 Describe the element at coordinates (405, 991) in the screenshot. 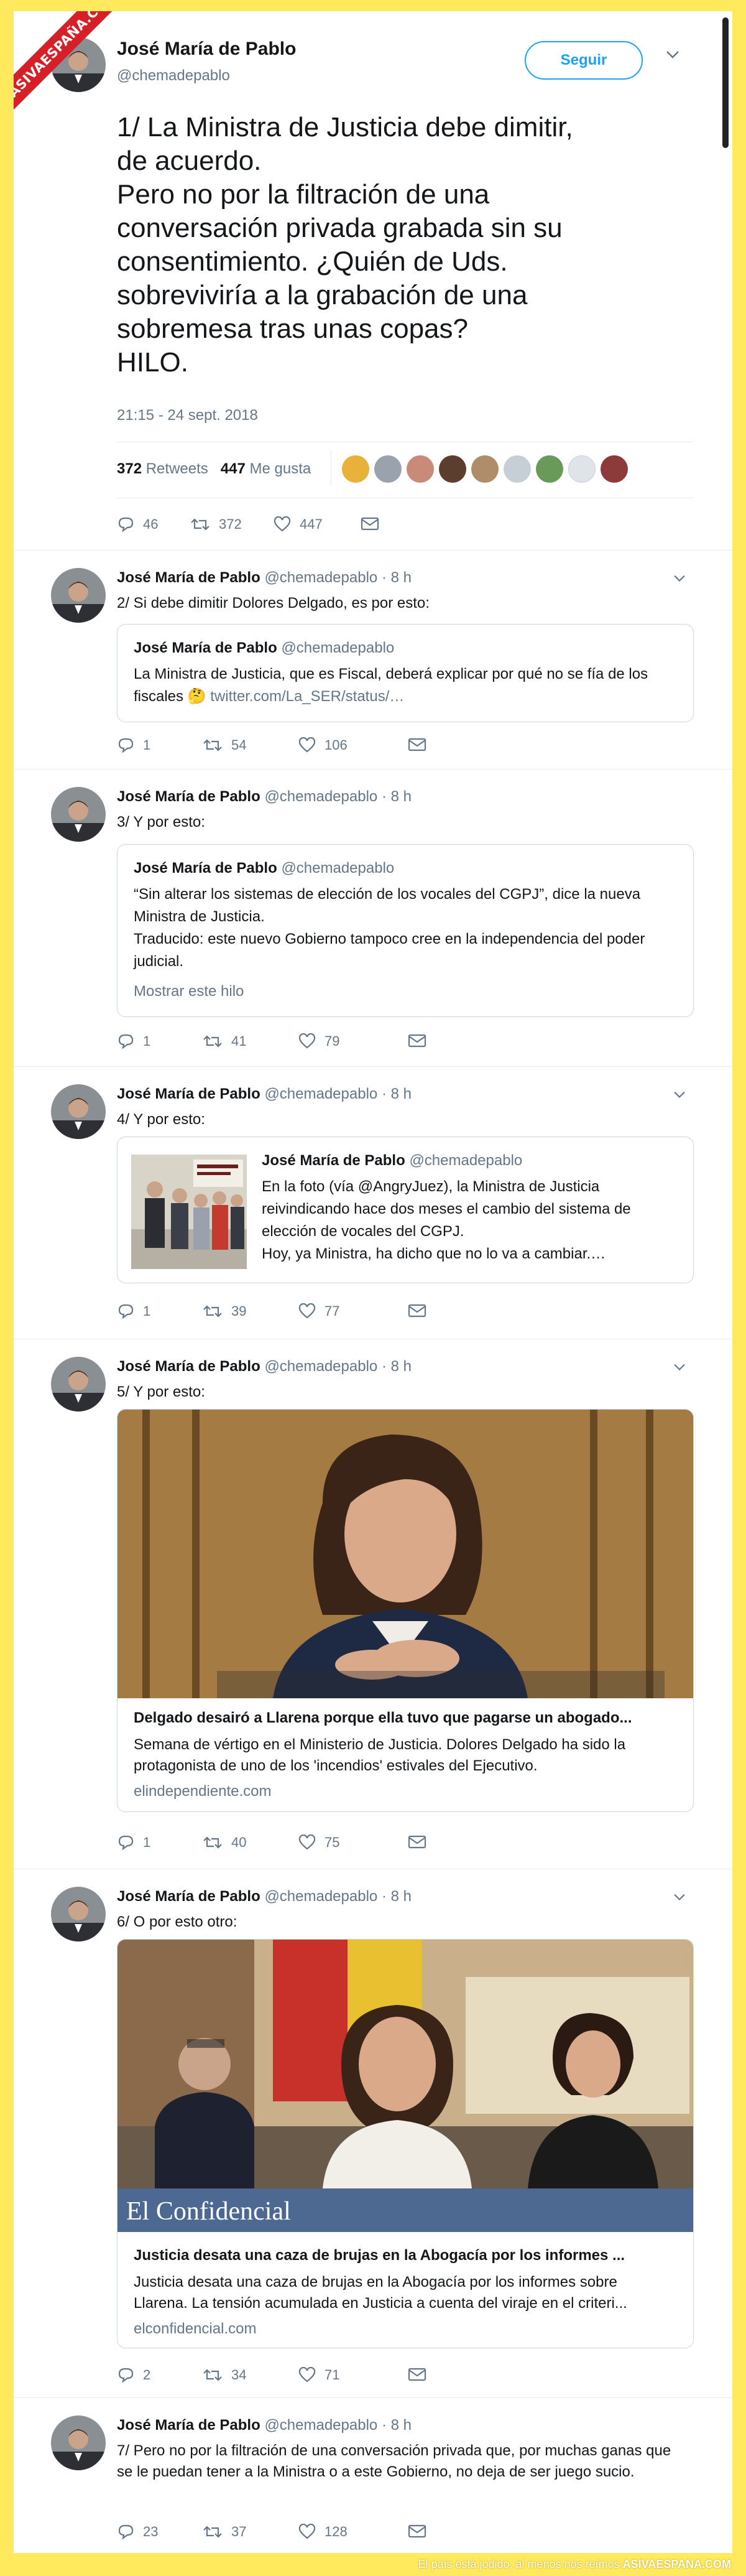

I see `show-thread-link: Mostrar este hilo` at that location.